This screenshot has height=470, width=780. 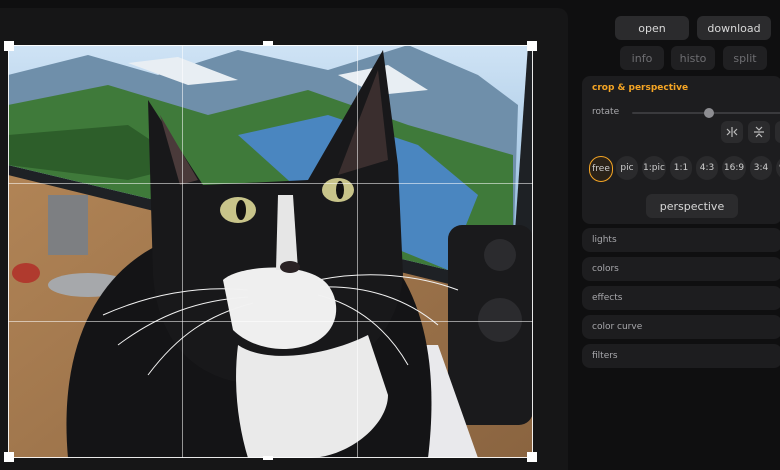 I want to click on colors-section: colors, so click(x=681, y=269).